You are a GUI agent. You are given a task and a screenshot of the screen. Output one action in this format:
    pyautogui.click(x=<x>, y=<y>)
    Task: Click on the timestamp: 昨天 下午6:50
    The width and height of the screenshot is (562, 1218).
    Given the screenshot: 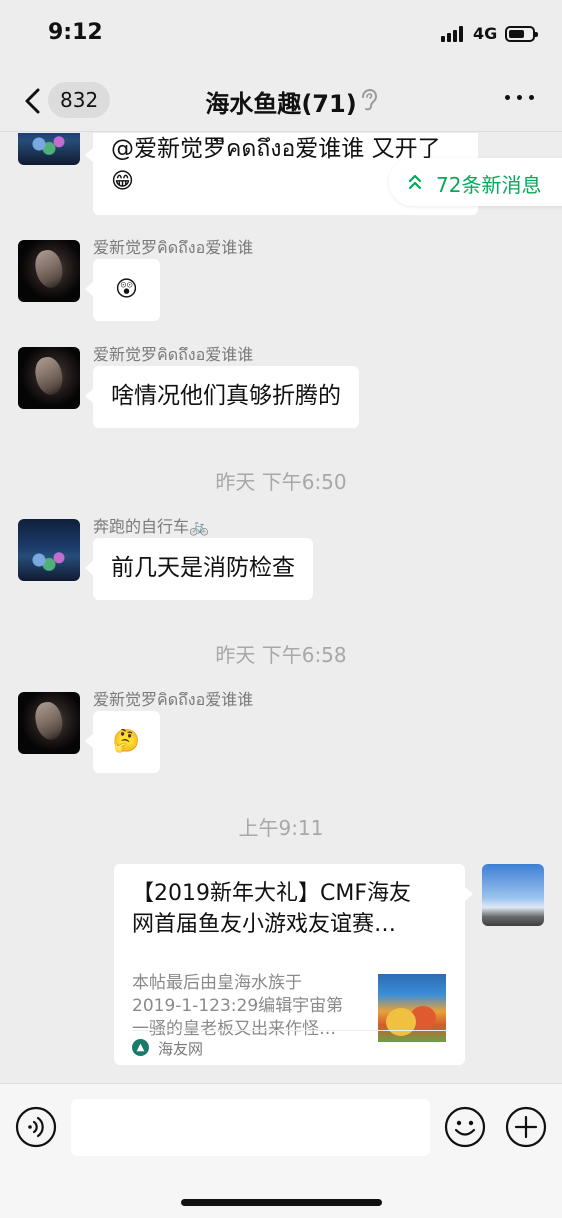 What is the action you would take?
    pyautogui.click(x=281, y=482)
    